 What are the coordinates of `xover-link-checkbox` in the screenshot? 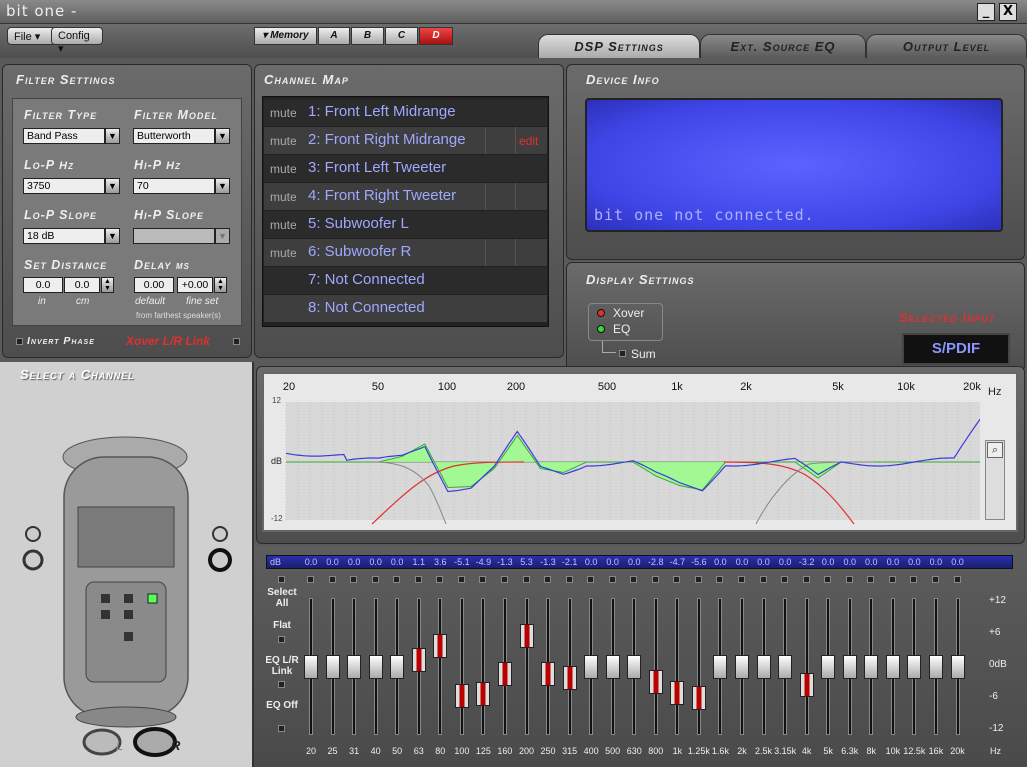 It's located at (236, 341).